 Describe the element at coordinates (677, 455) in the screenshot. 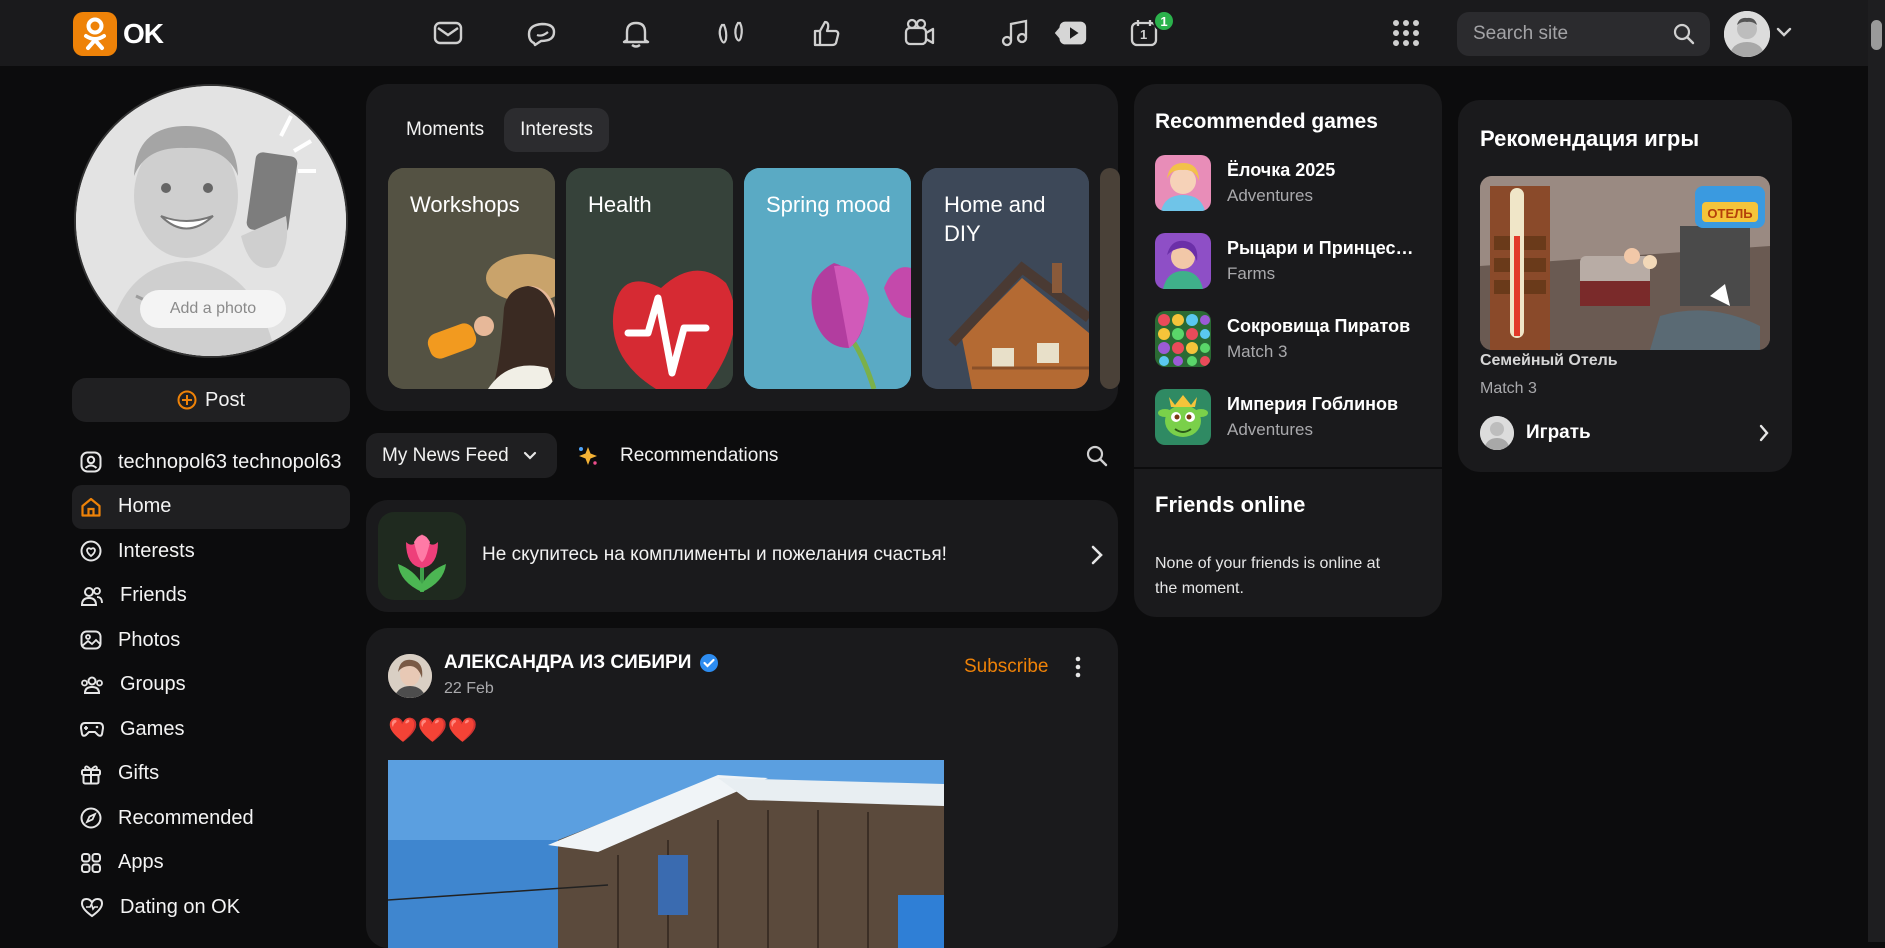

I see `recommendations-tab: Recommendations` at that location.